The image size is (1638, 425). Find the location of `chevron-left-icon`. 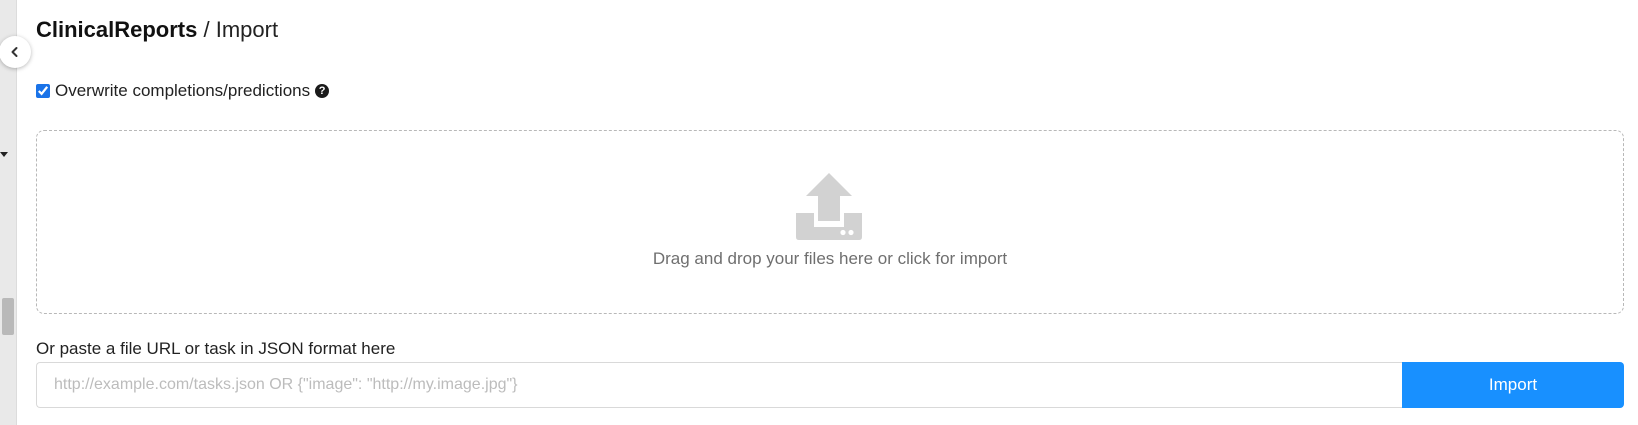

chevron-left-icon is located at coordinates (14, 52).